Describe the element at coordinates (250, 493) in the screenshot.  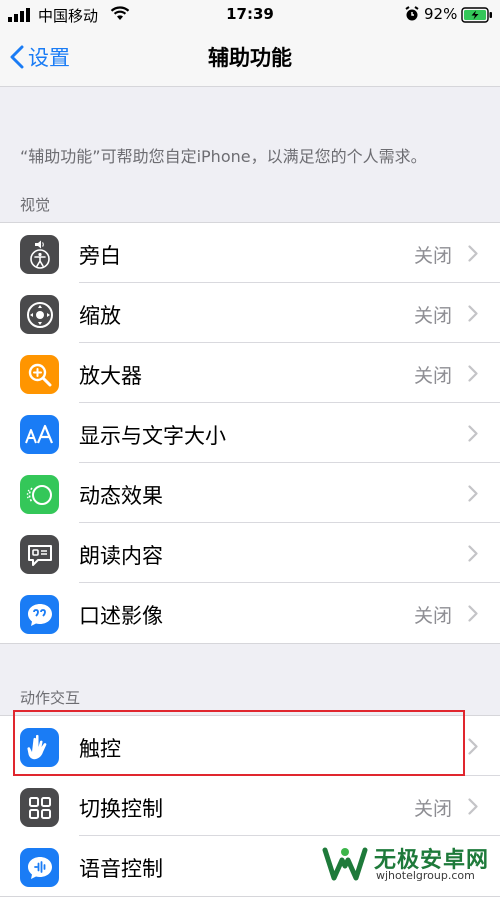
I see `list-item-motion: 动态效果` at that location.